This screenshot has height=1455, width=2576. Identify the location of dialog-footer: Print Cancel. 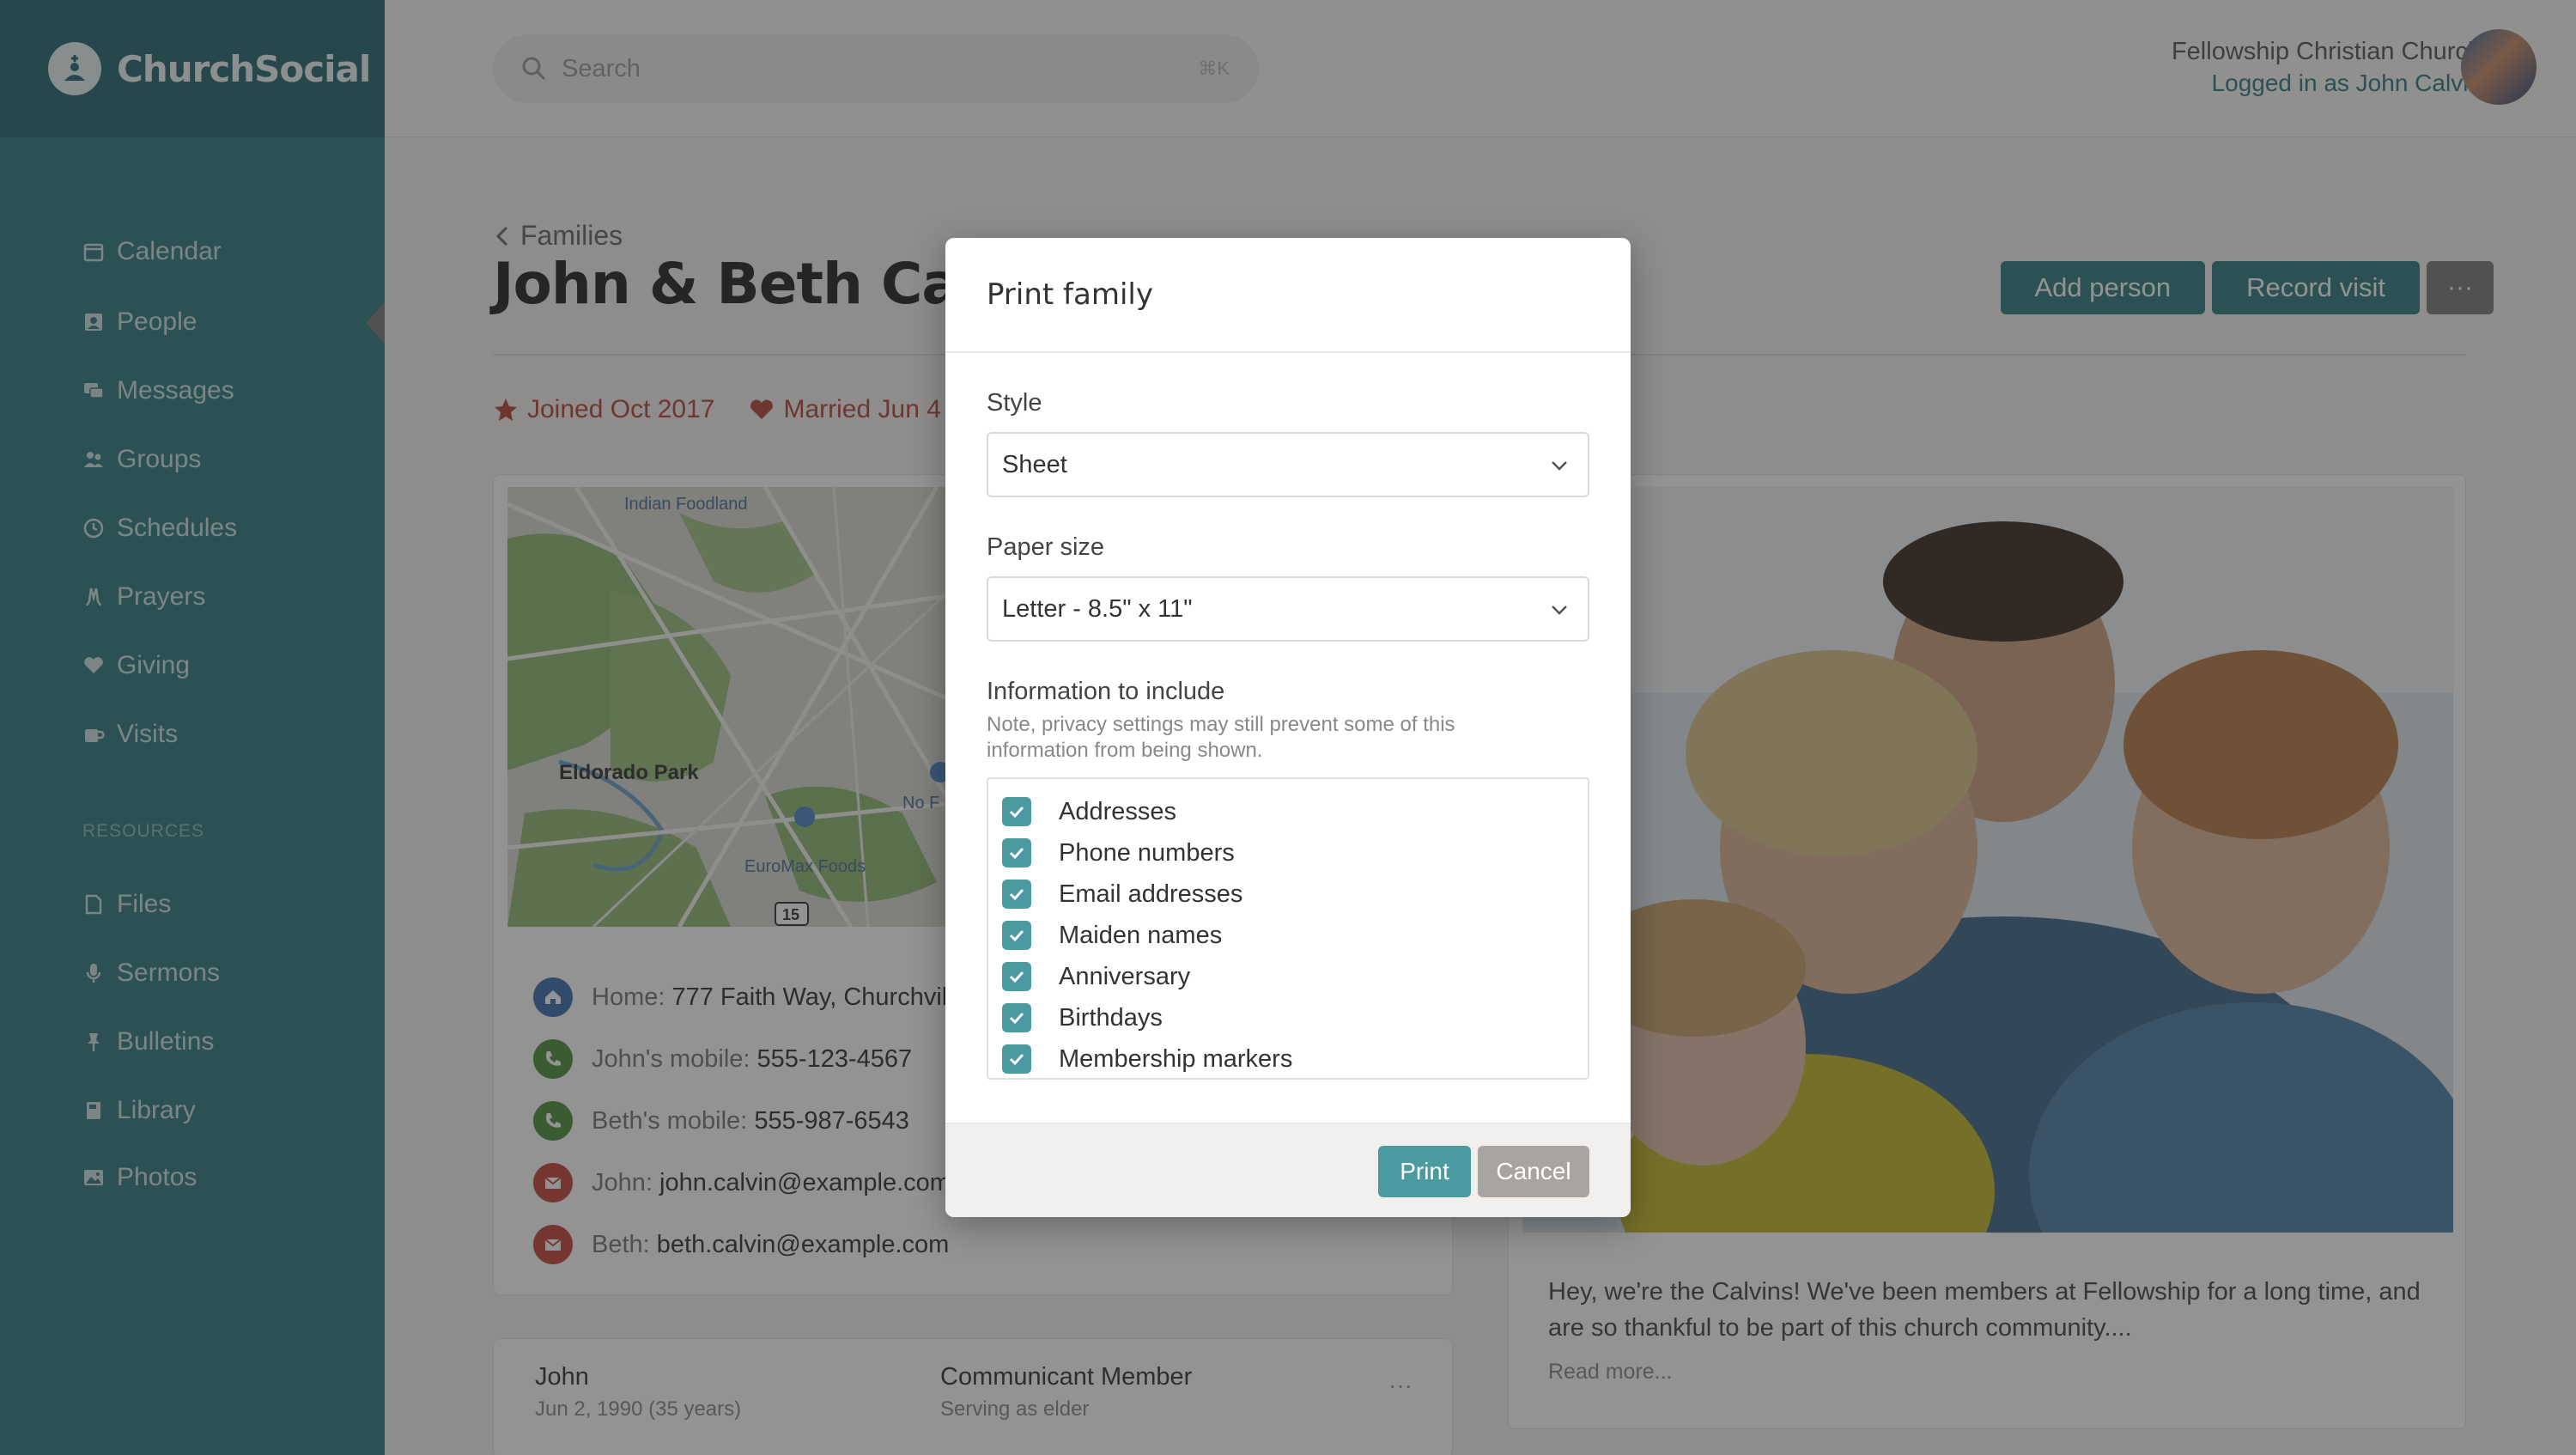
(1288, 1170).